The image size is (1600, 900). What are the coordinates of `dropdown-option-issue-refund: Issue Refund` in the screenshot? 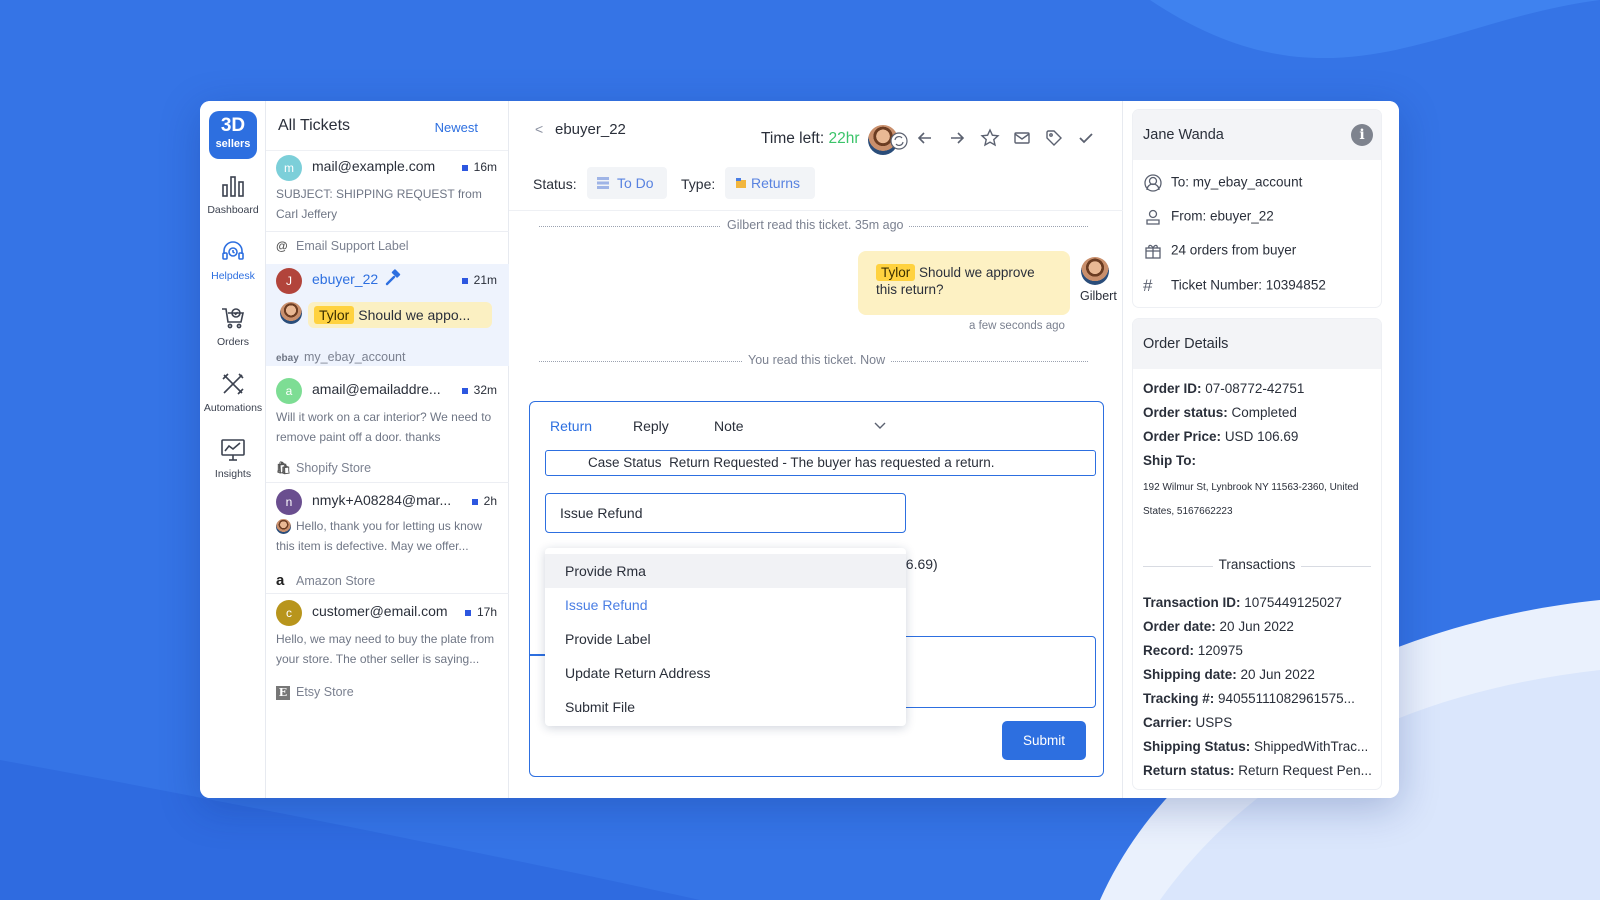 It's located at (725, 605).